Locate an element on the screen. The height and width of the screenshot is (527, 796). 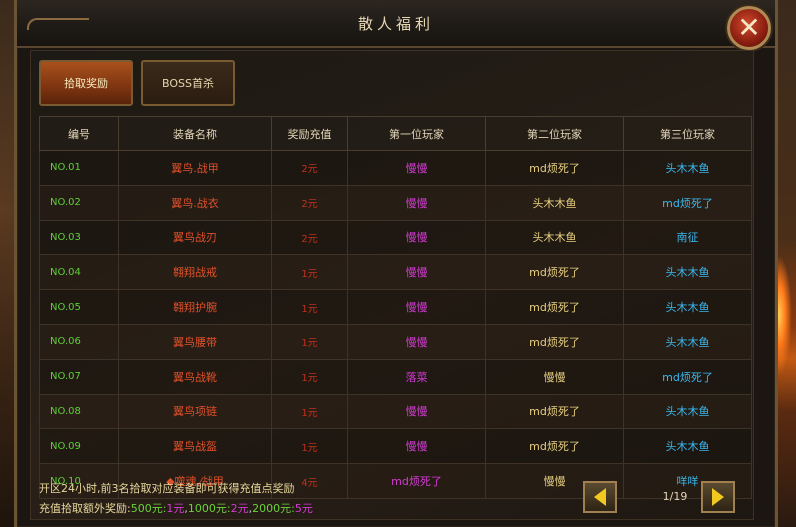
cell-no: NO.06 is located at coordinates (79, 341).